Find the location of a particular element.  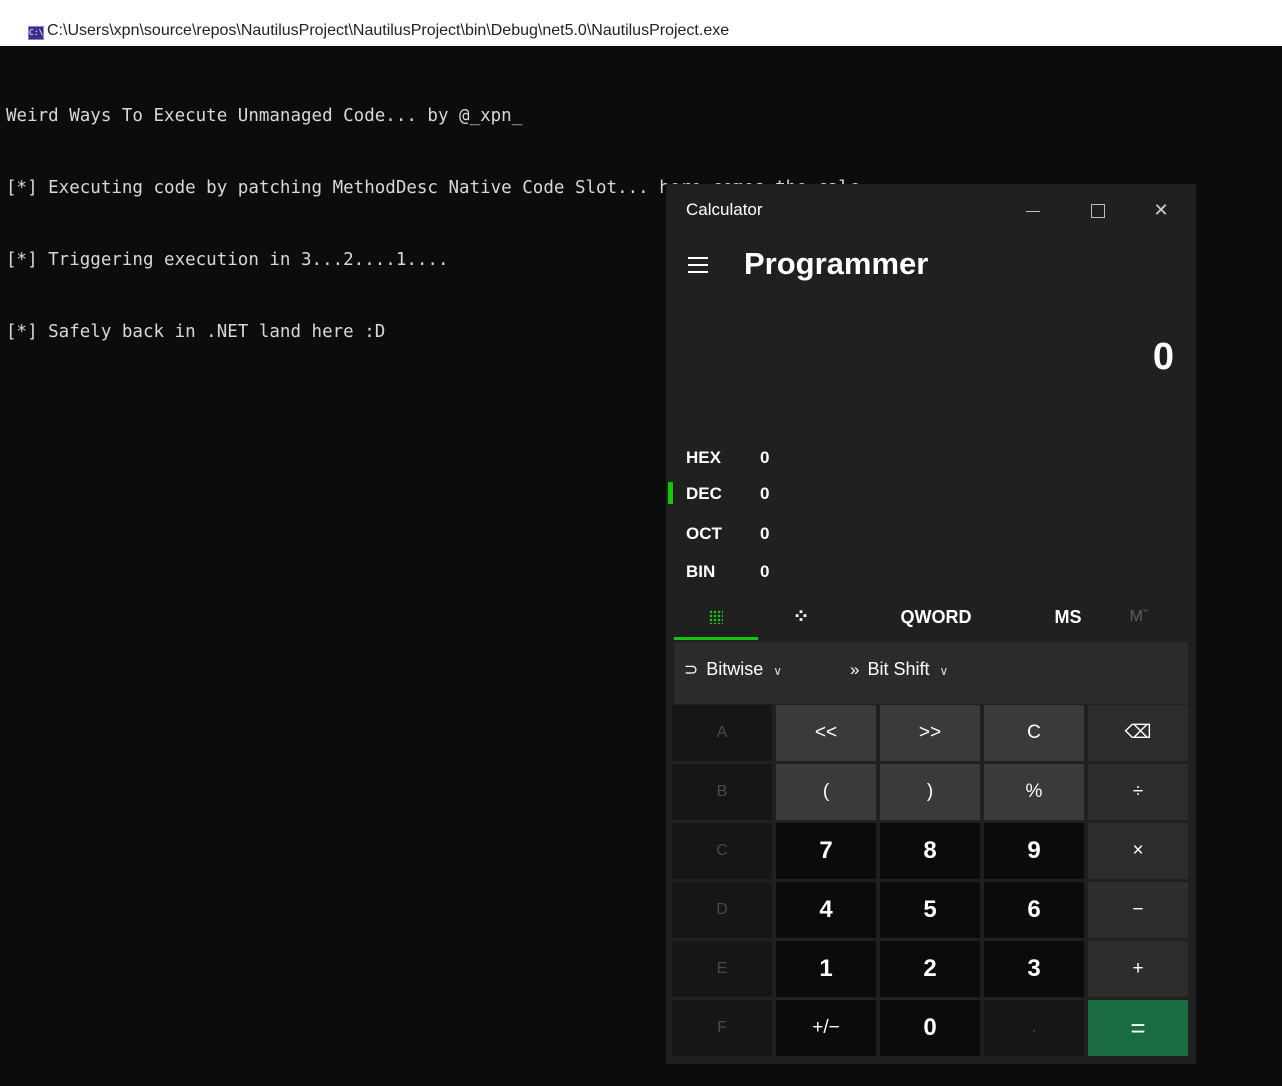

bitshift-label: Bit Shift is located at coordinates (898, 669).